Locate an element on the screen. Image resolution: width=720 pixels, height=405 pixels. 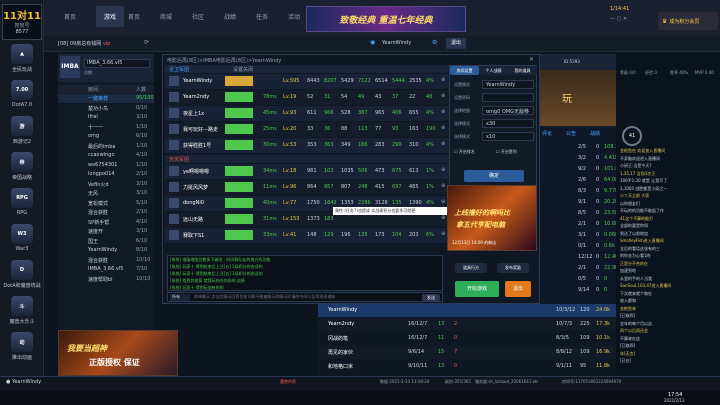
settings-icon: ⚙ is located at coordinates (434, 42).